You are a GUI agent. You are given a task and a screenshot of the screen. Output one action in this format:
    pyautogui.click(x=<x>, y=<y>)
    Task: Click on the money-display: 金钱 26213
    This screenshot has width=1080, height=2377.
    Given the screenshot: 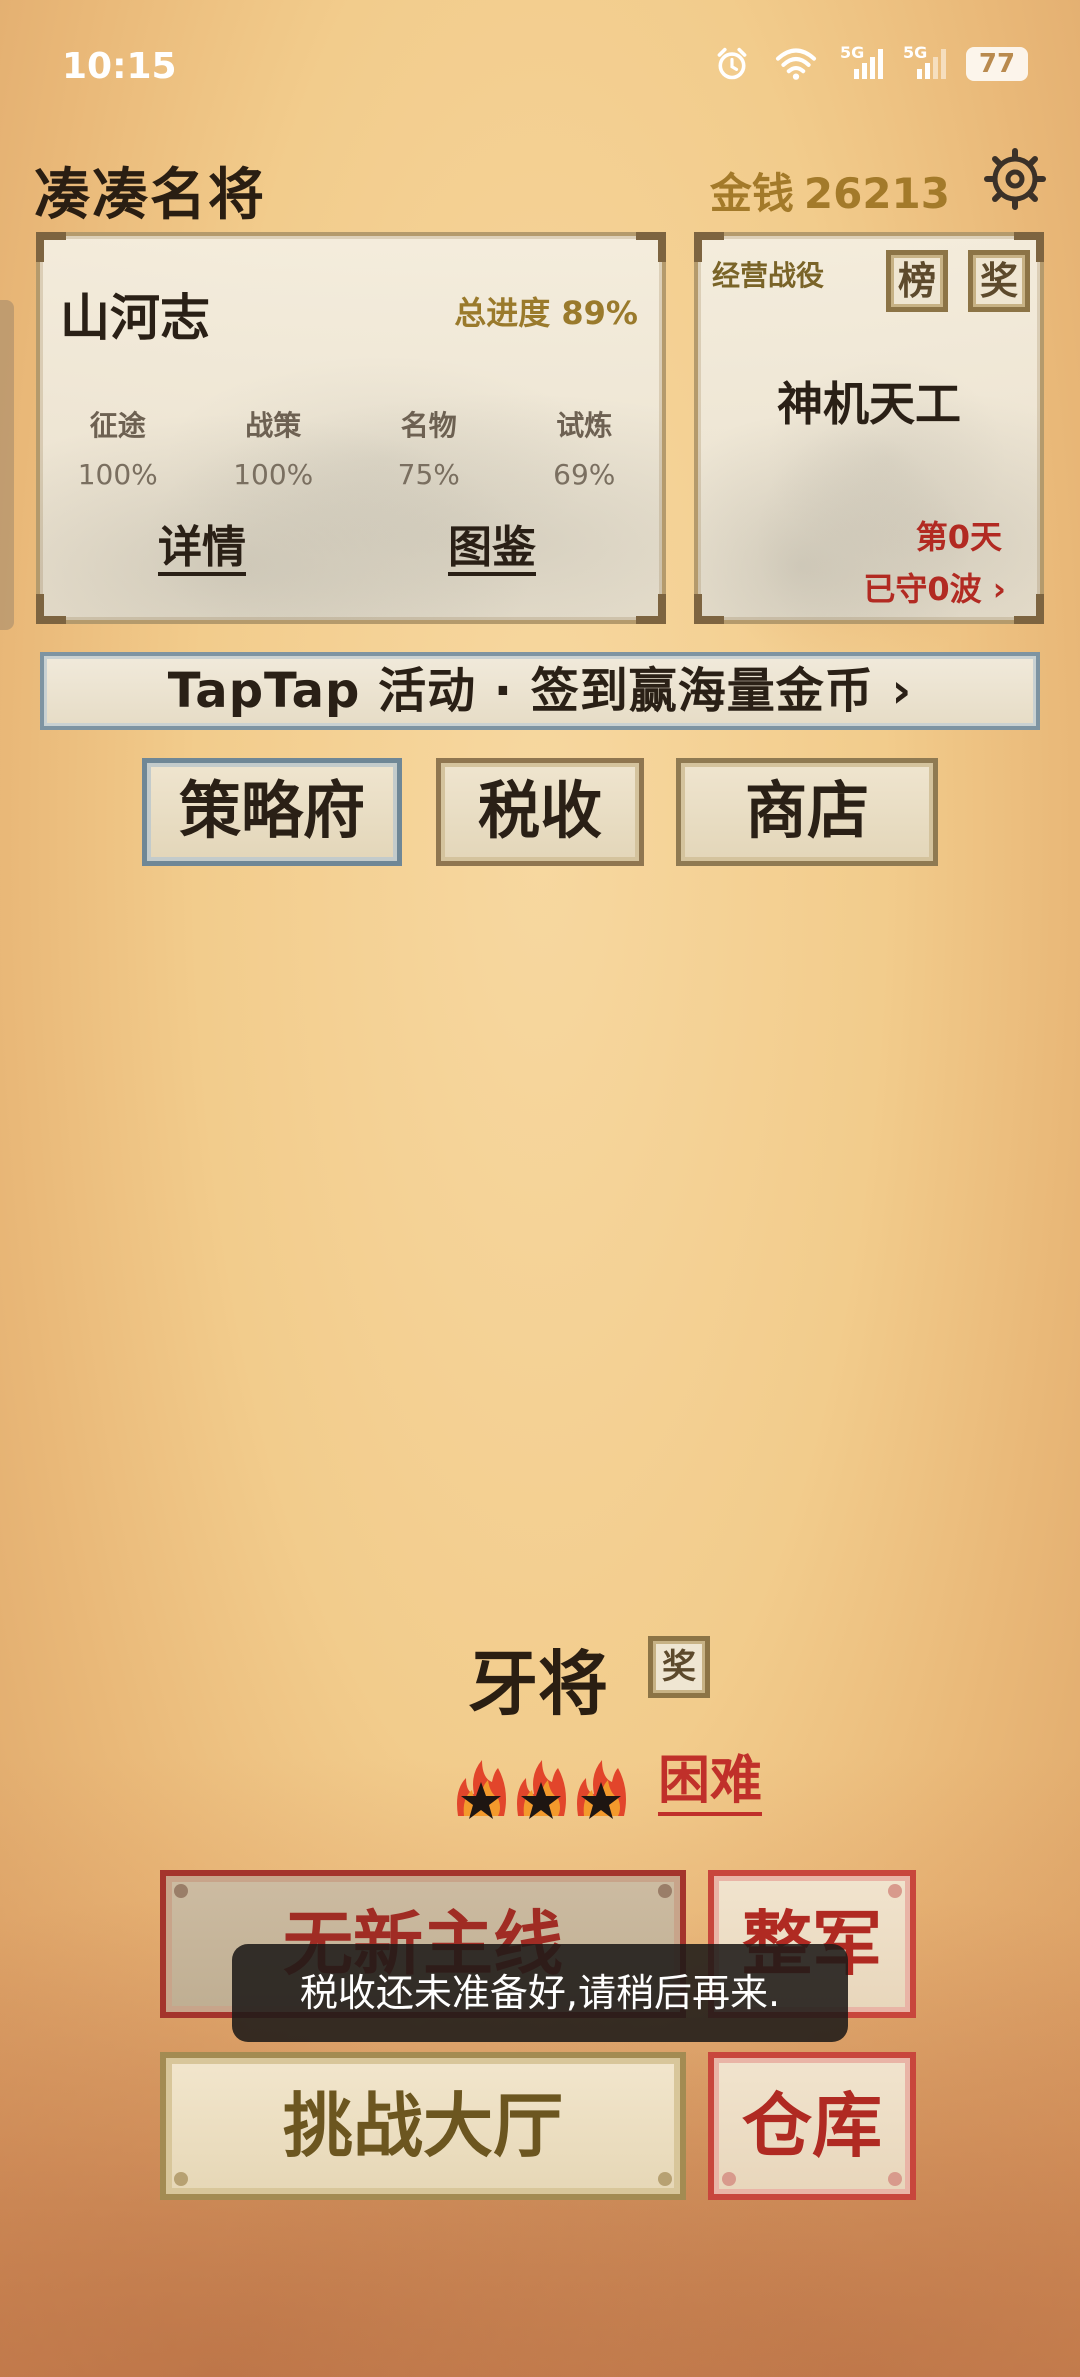 What is the action you would take?
    pyautogui.click(x=830, y=190)
    